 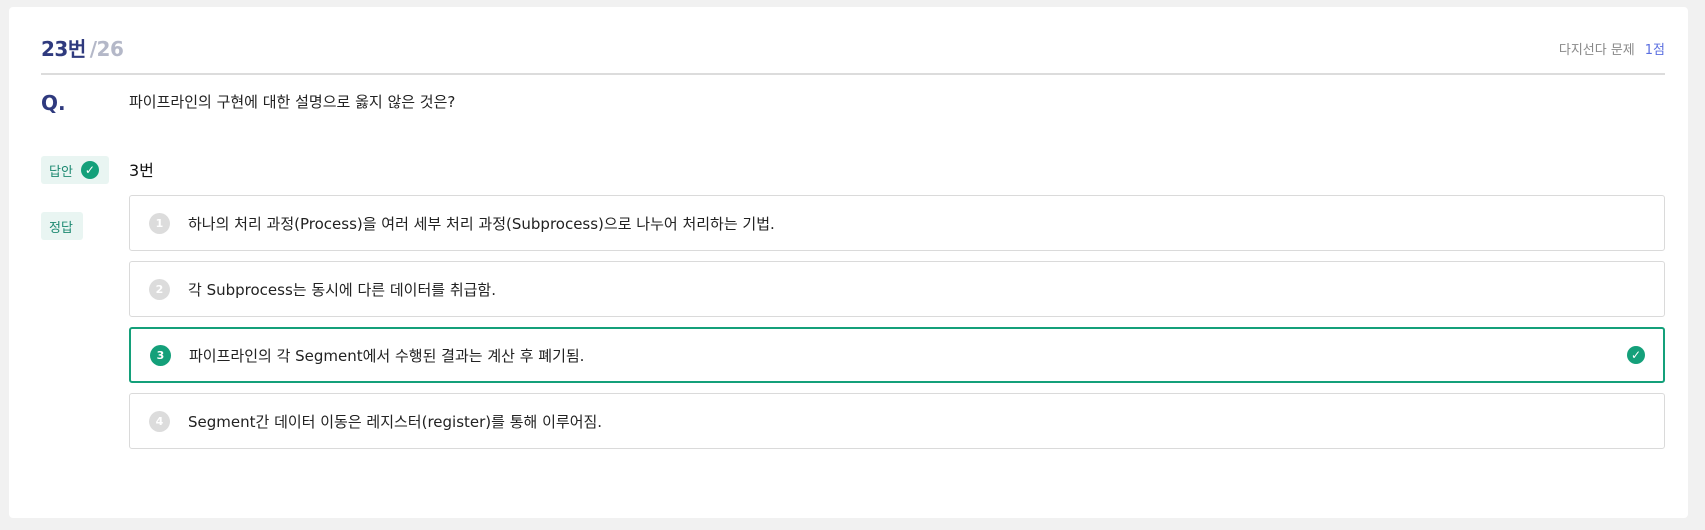 What do you see at coordinates (387, 355) in the screenshot?
I see `option-text: 파이프라인의 각 Segment에서 수행된 결과는 계산 후 폐기됨.` at bounding box center [387, 355].